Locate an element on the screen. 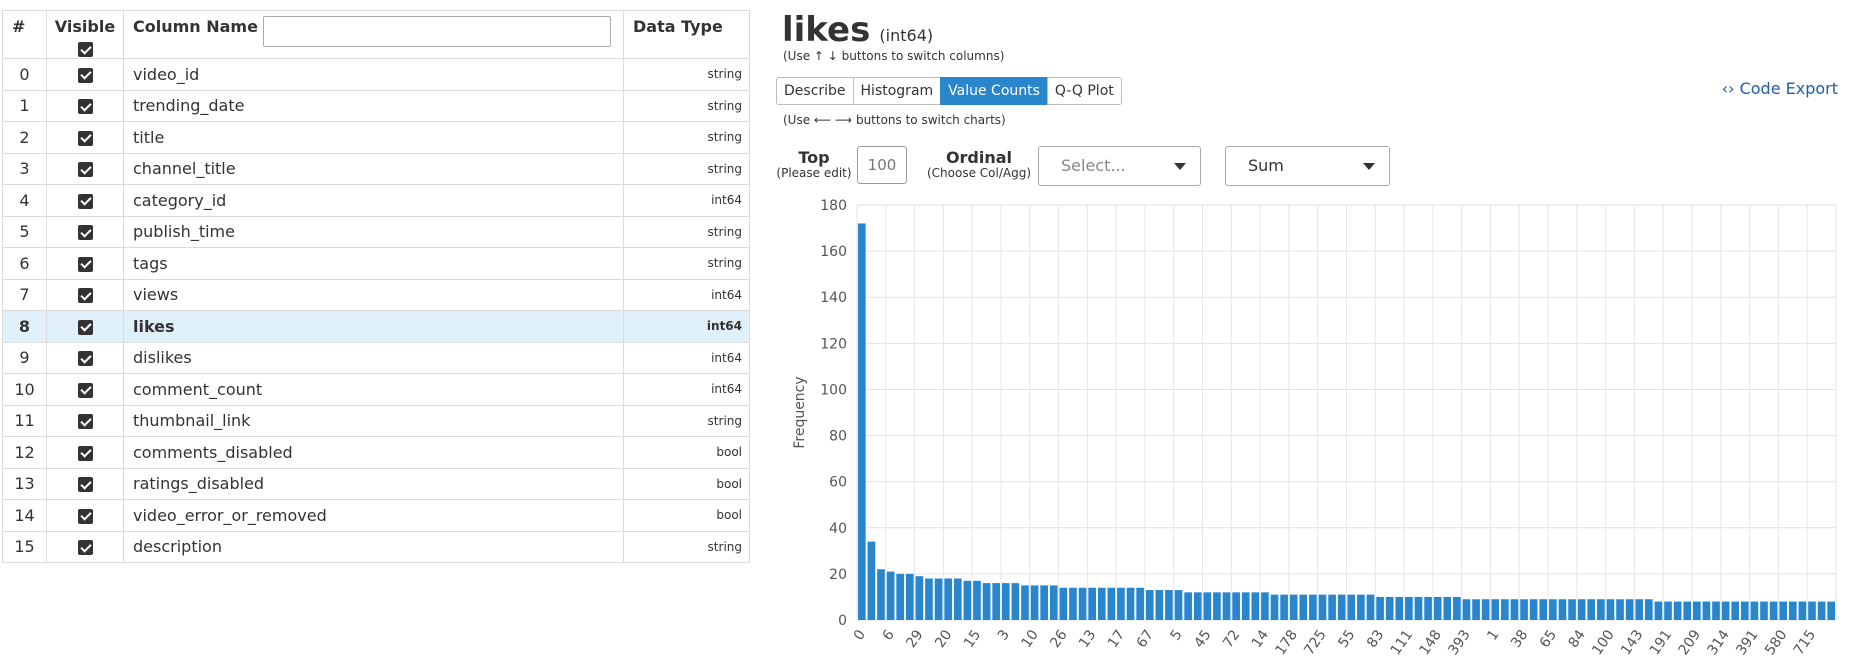  table-row: 3 channel_title string is located at coordinates (376, 168).